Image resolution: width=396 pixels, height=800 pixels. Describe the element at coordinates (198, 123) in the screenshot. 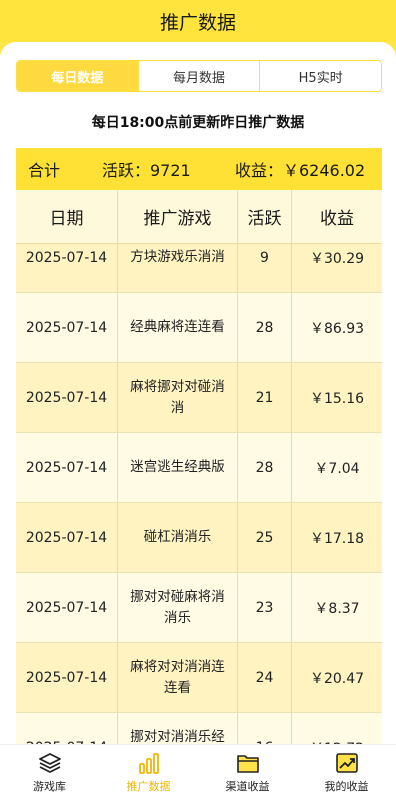

I see `update-notice: 每日18:00点前更新昨日推广数据` at that location.